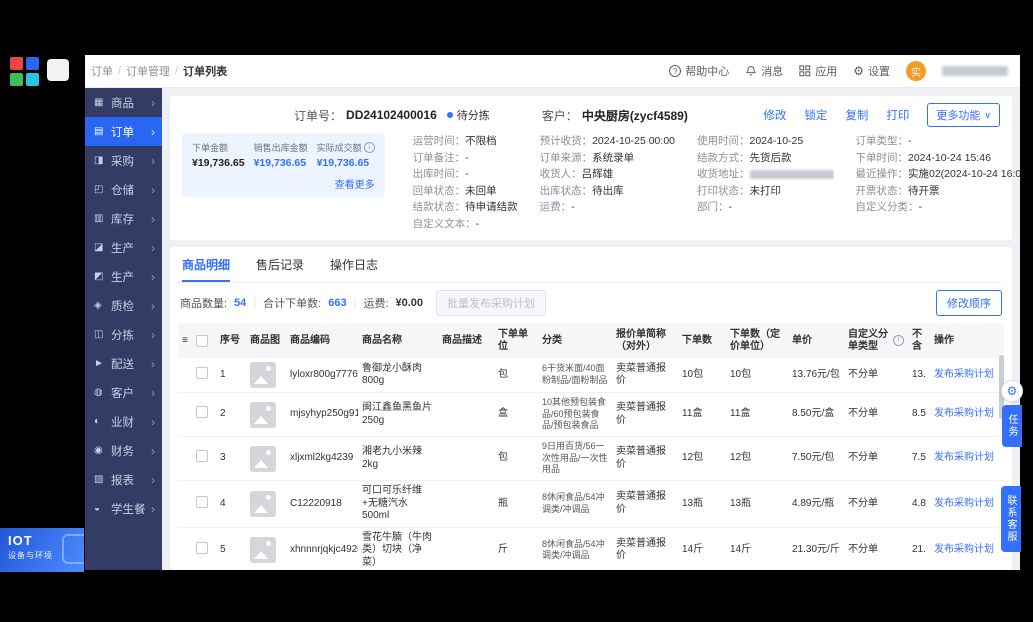 Image resolution: width=1033 pixels, height=622 pixels. I want to click on avatar: 实, so click(916, 71).